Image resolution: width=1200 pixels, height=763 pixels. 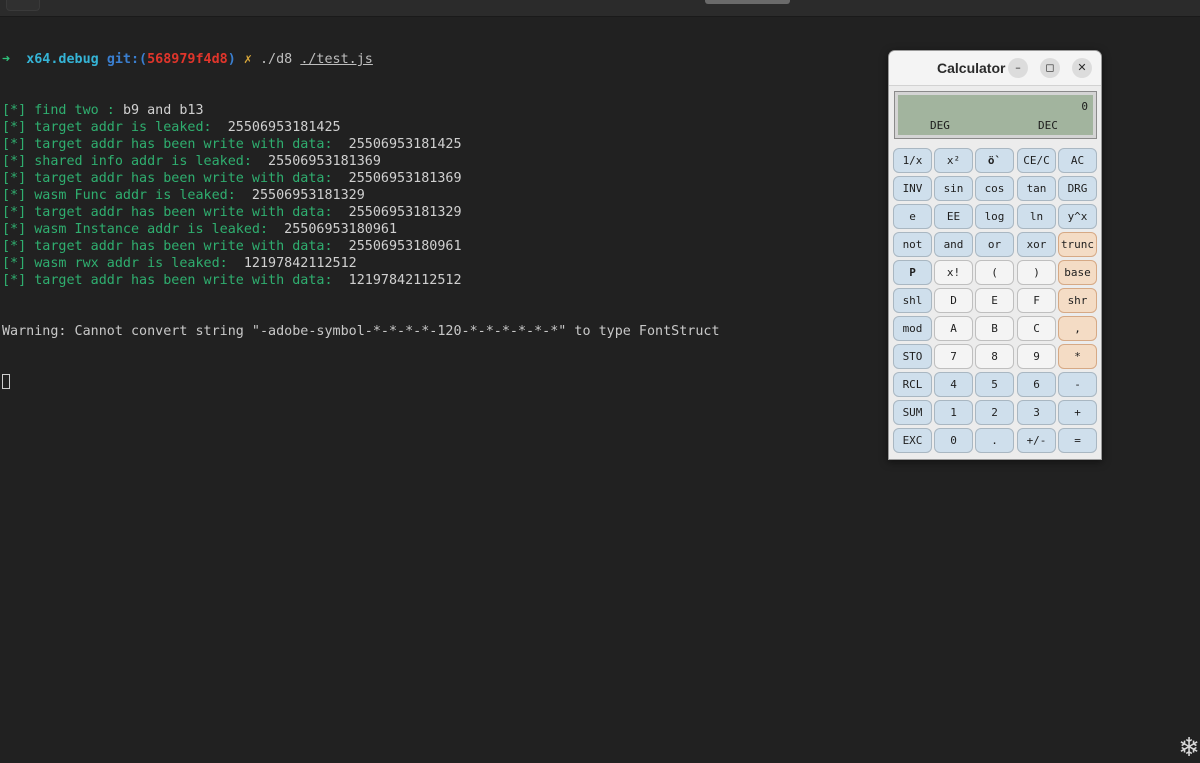 What do you see at coordinates (994, 272) in the screenshot?
I see `calc-key: (` at bounding box center [994, 272].